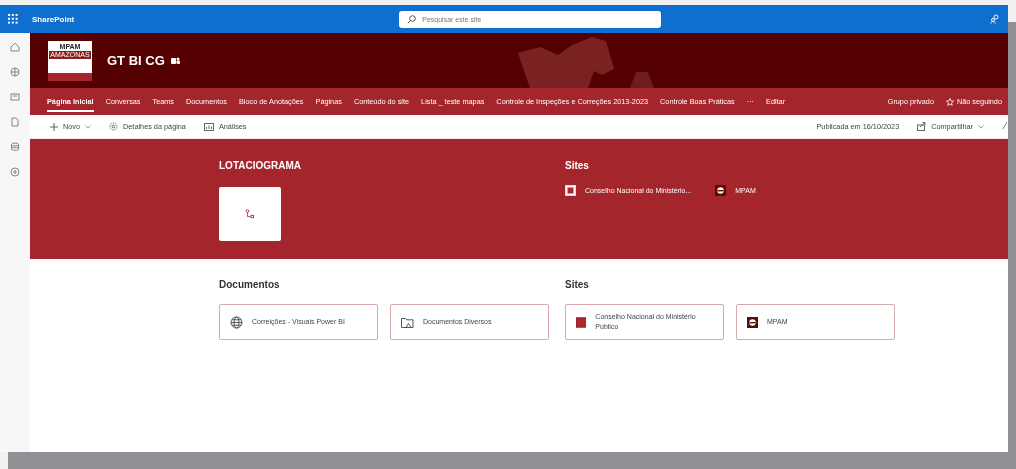 Image resolution: width=1016 pixels, height=469 pixels. Describe the element at coordinates (250, 284) in the screenshot. I see `section-title: Documentos` at that location.